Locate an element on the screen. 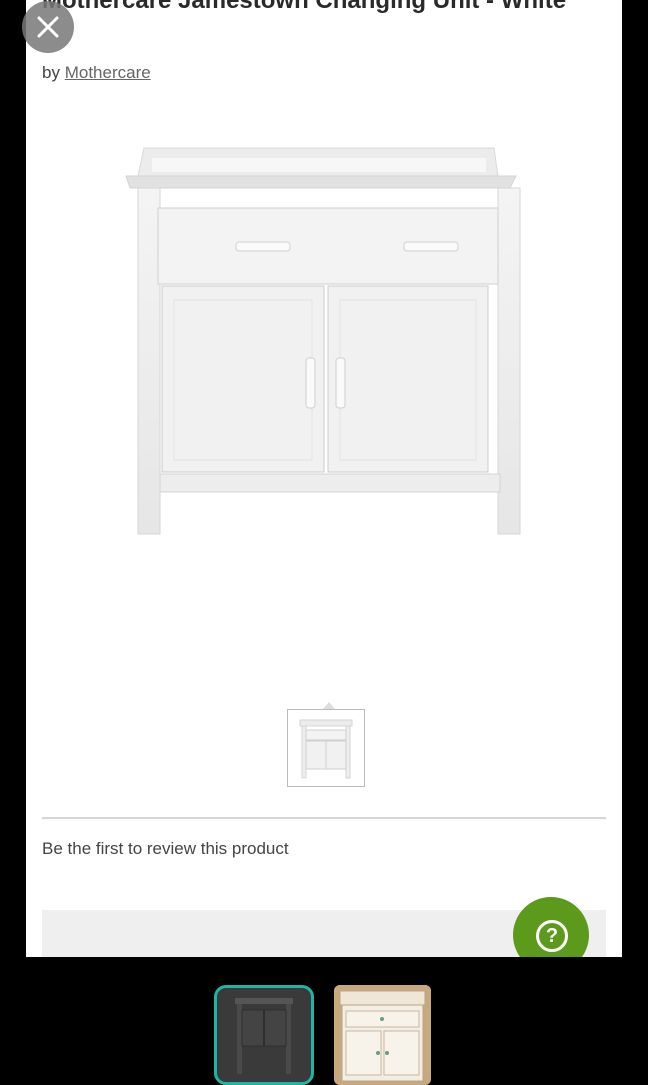 Image resolution: width=648 pixels, height=1085 pixels. gallery-thumbnail-1-image is located at coordinates (264, 1036).